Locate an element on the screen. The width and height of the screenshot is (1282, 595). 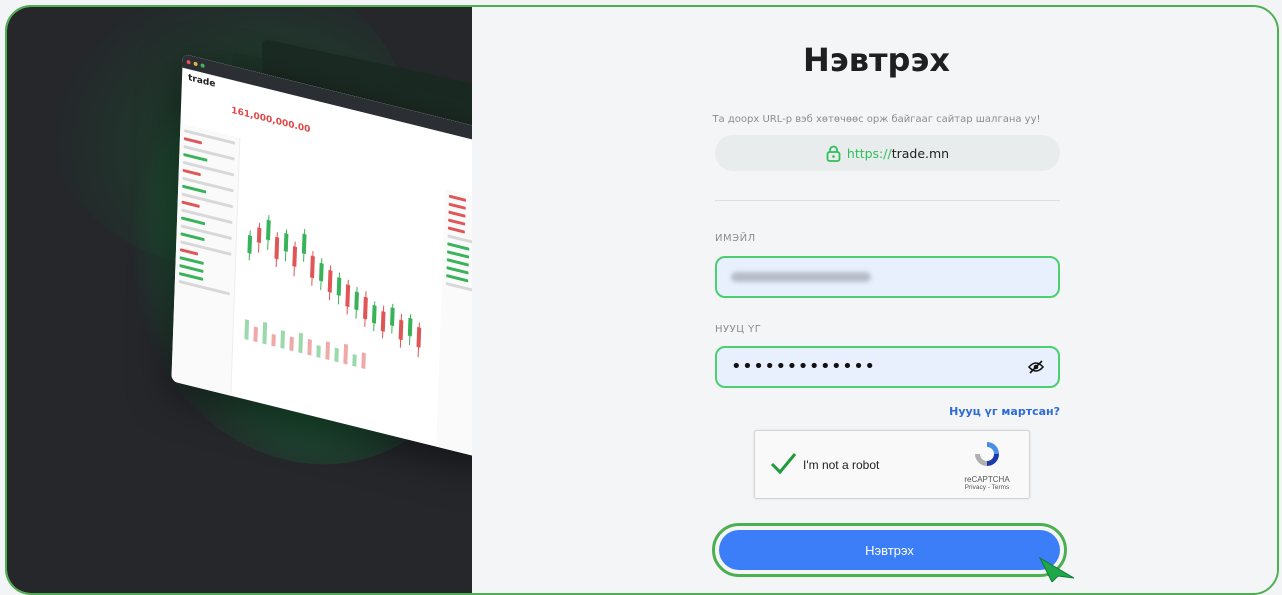
url-host: trade.mn is located at coordinates (920, 153).